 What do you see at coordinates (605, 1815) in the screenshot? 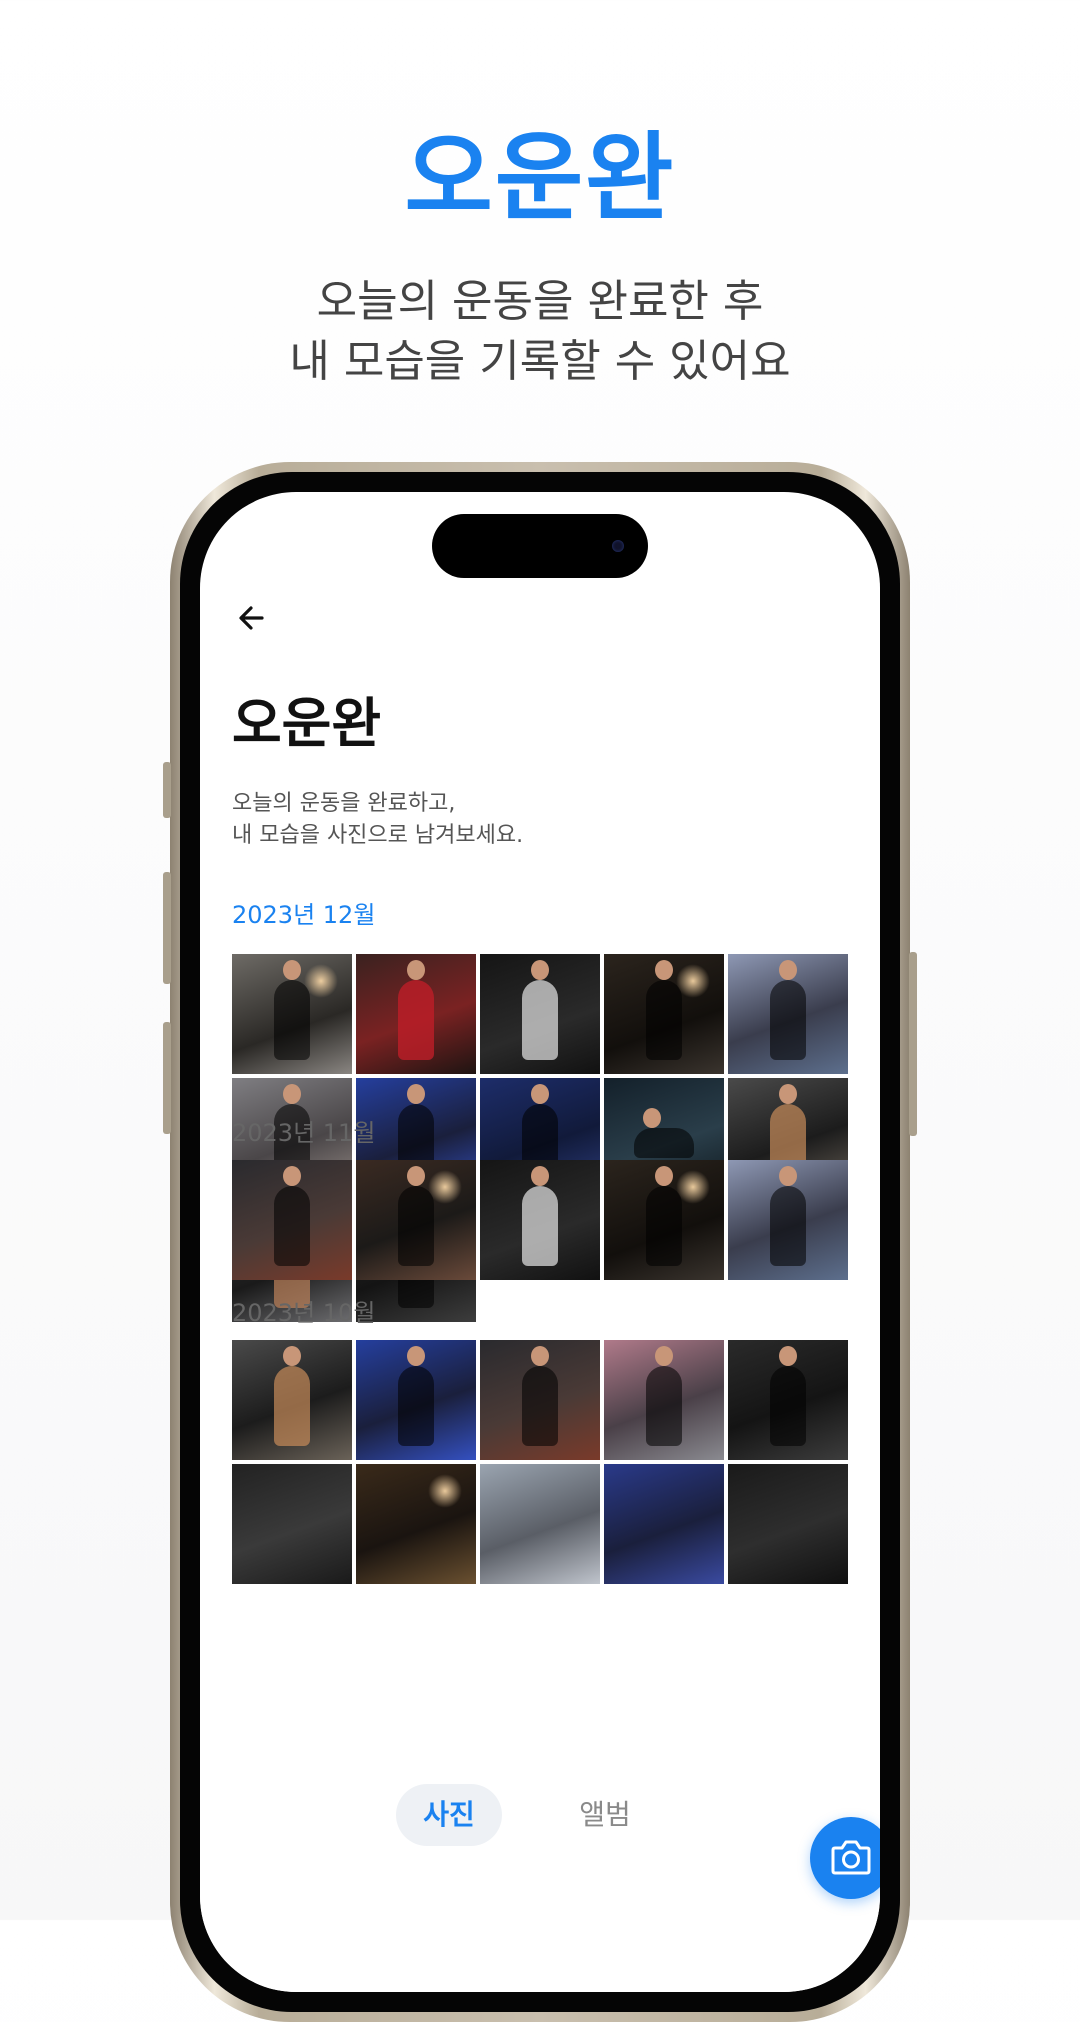
I see `tab-albums: 앨범` at bounding box center [605, 1815].